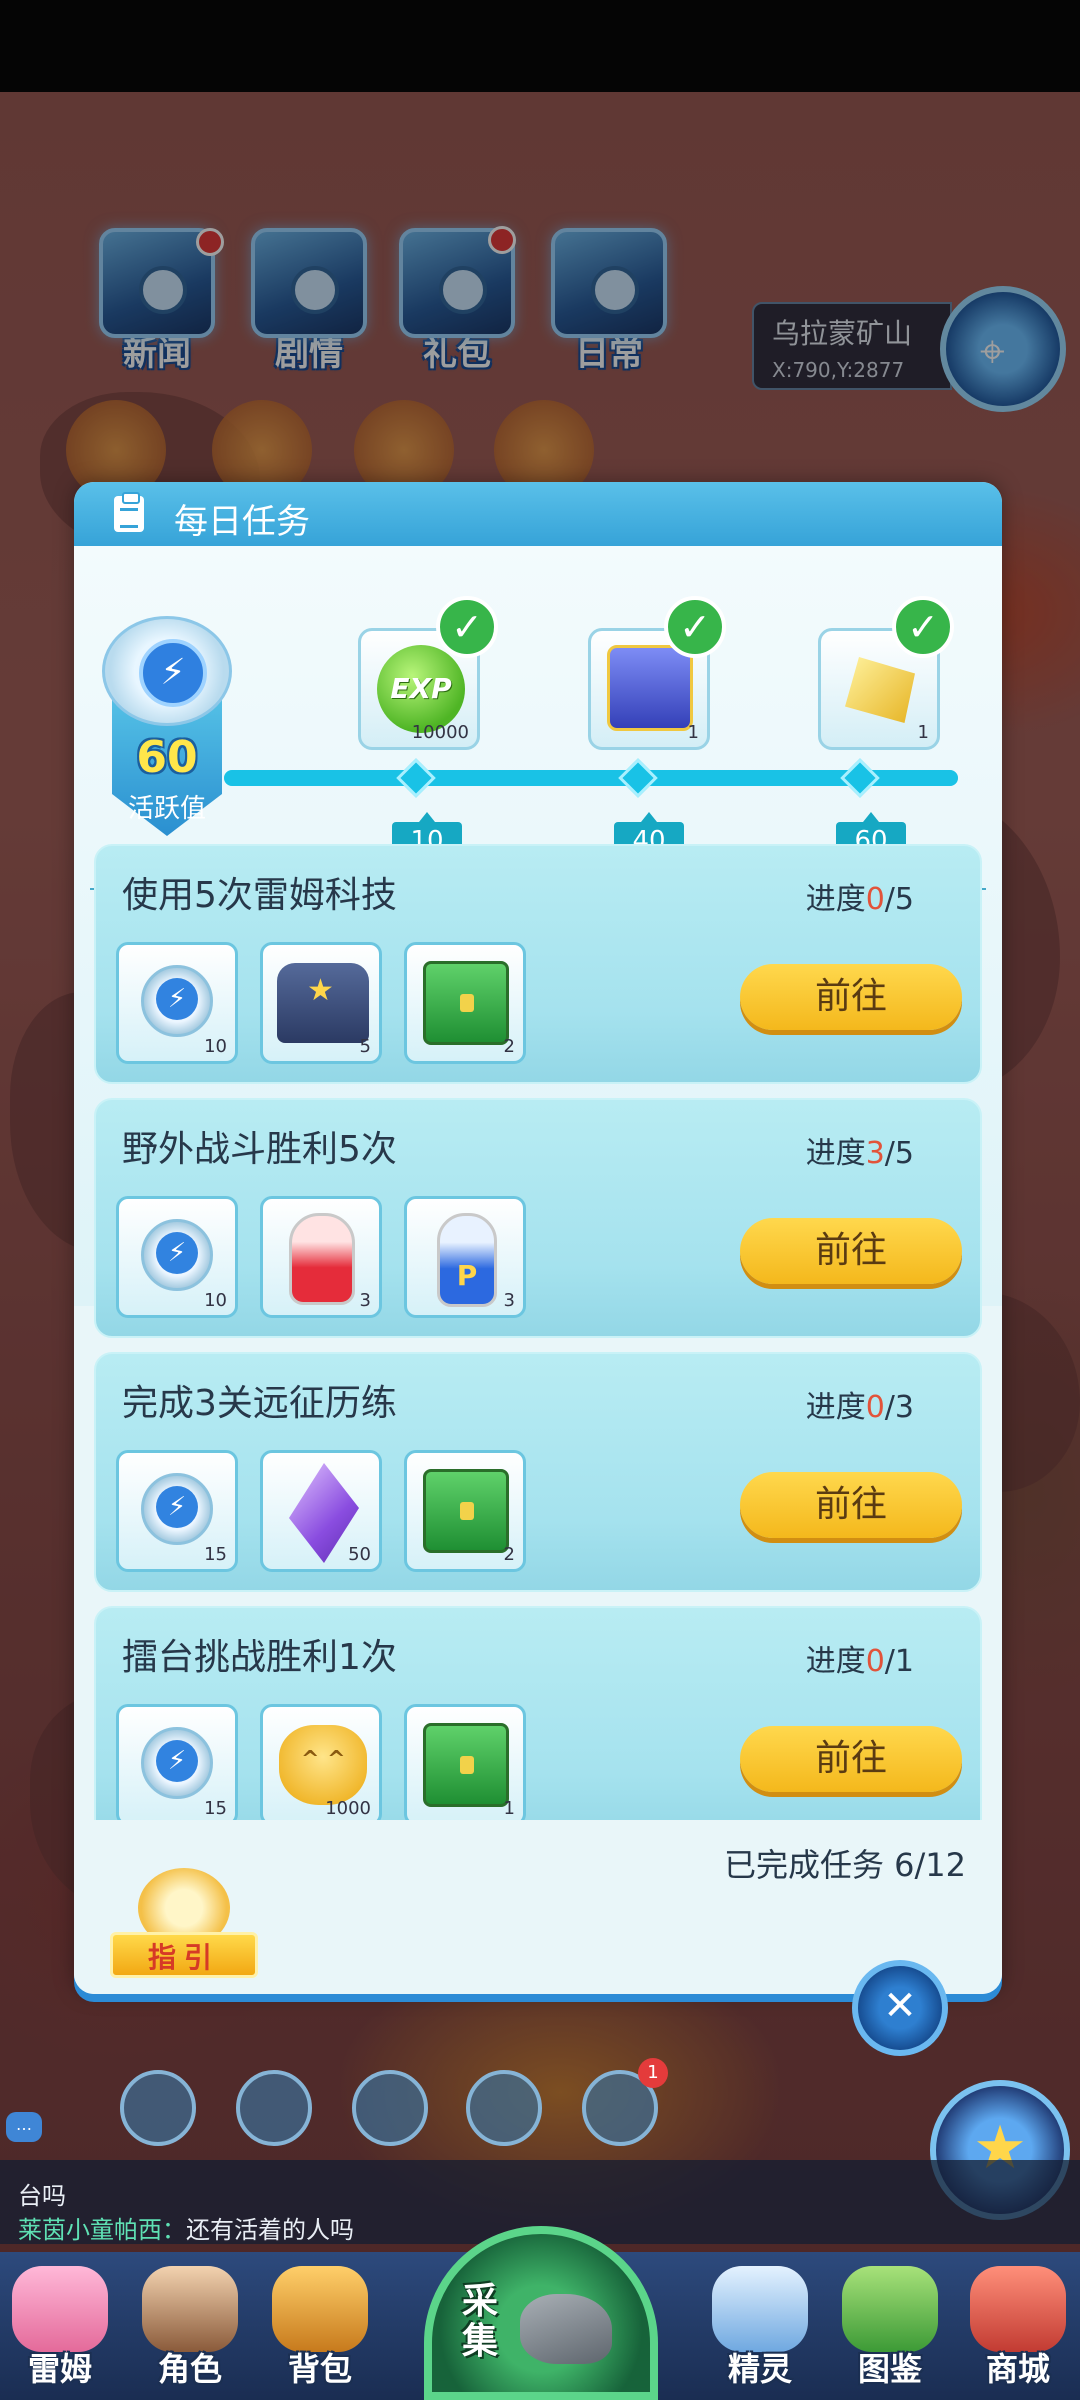 The height and width of the screenshot is (2400, 1080). Describe the element at coordinates (538, 1713) in the screenshot. I see `task-card: 擂台挑战胜利1次 进度0/1 15 1000 1 前往` at that location.